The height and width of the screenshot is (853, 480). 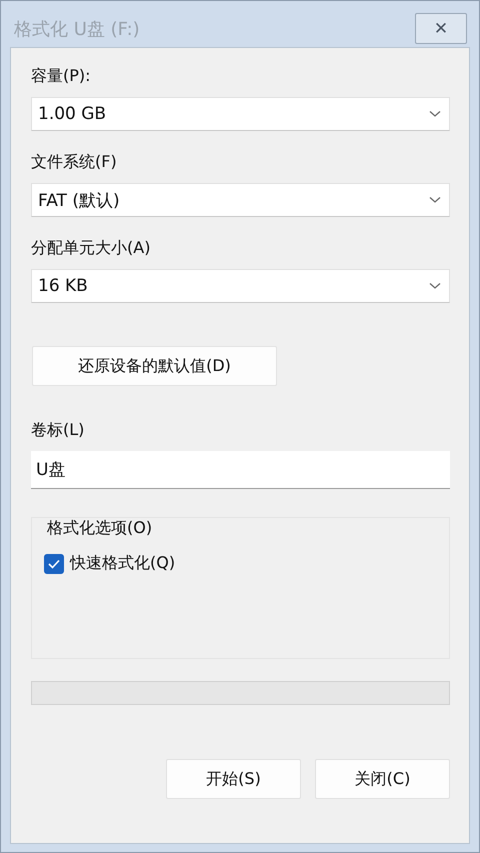 What do you see at coordinates (240, 200) in the screenshot?
I see `dropdown: FAT (默认)` at bounding box center [240, 200].